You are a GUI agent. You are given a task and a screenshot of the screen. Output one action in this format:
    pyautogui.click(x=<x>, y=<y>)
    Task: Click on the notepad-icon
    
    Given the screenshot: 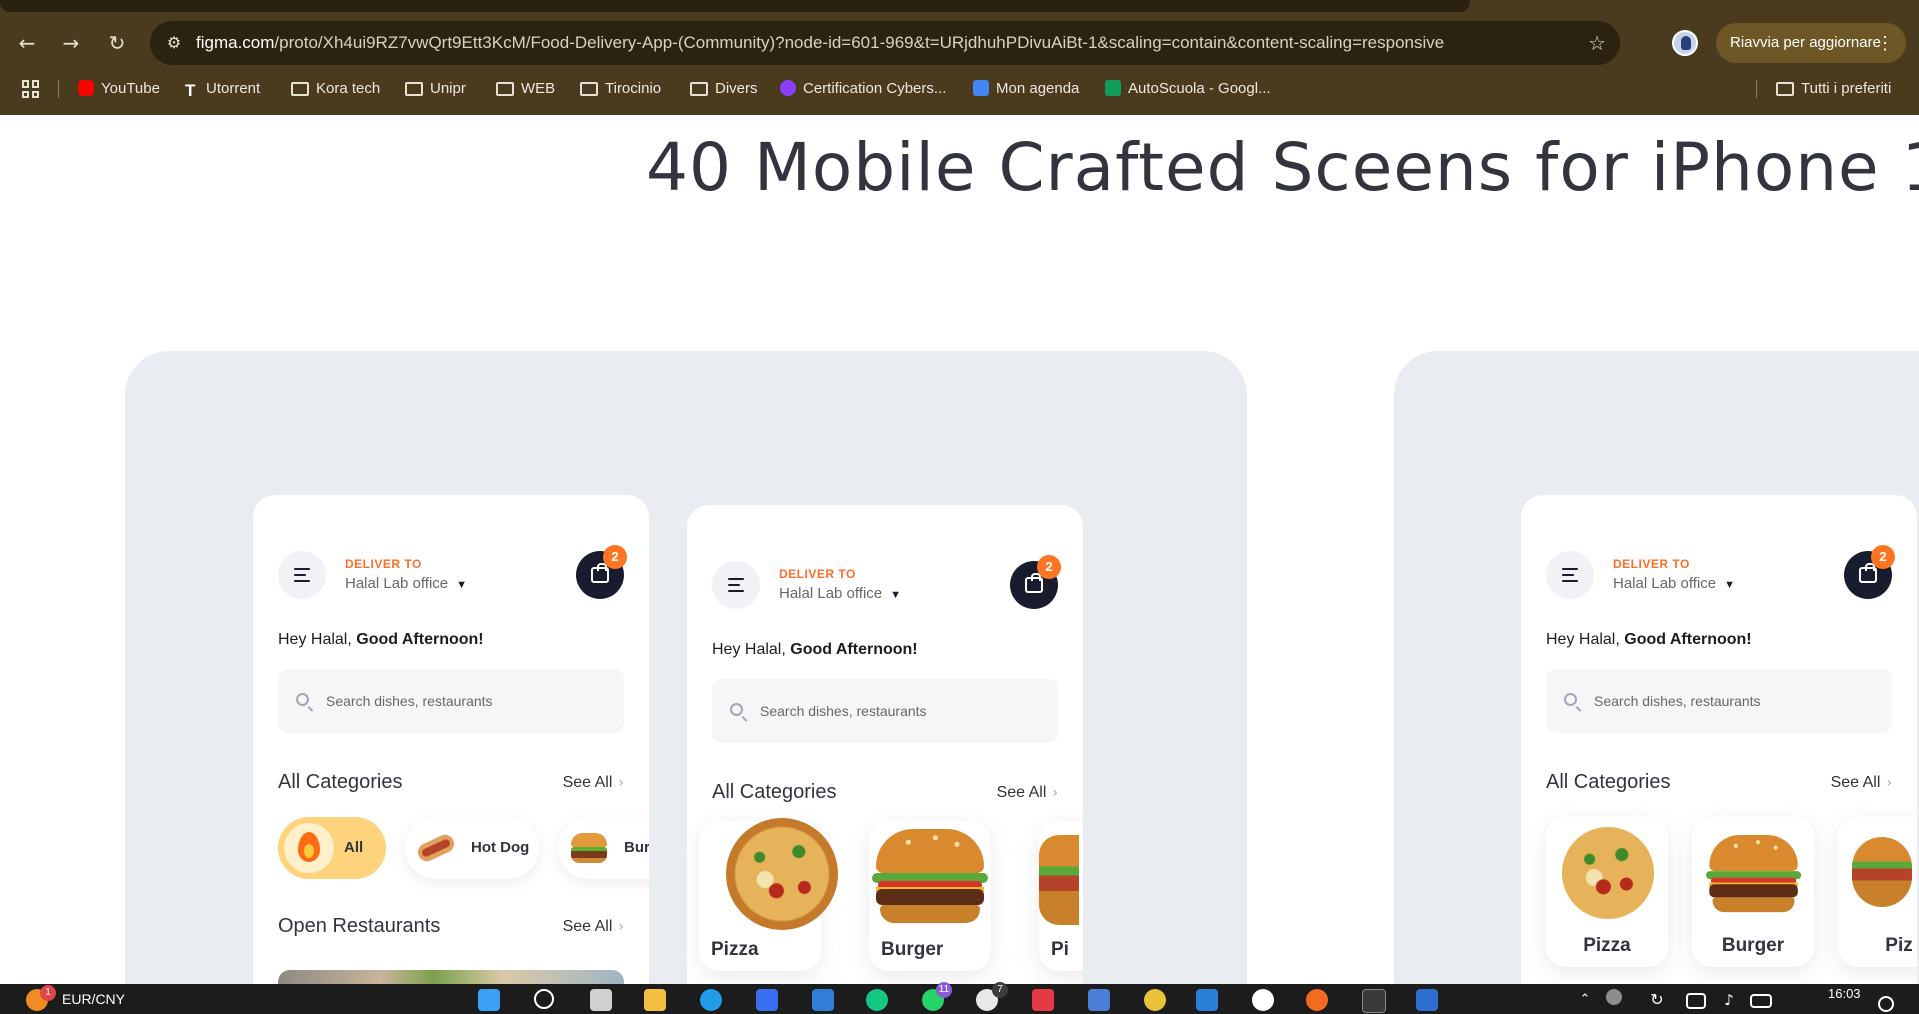 What is the action you would take?
    pyautogui.click(x=1099, y=1000)
    